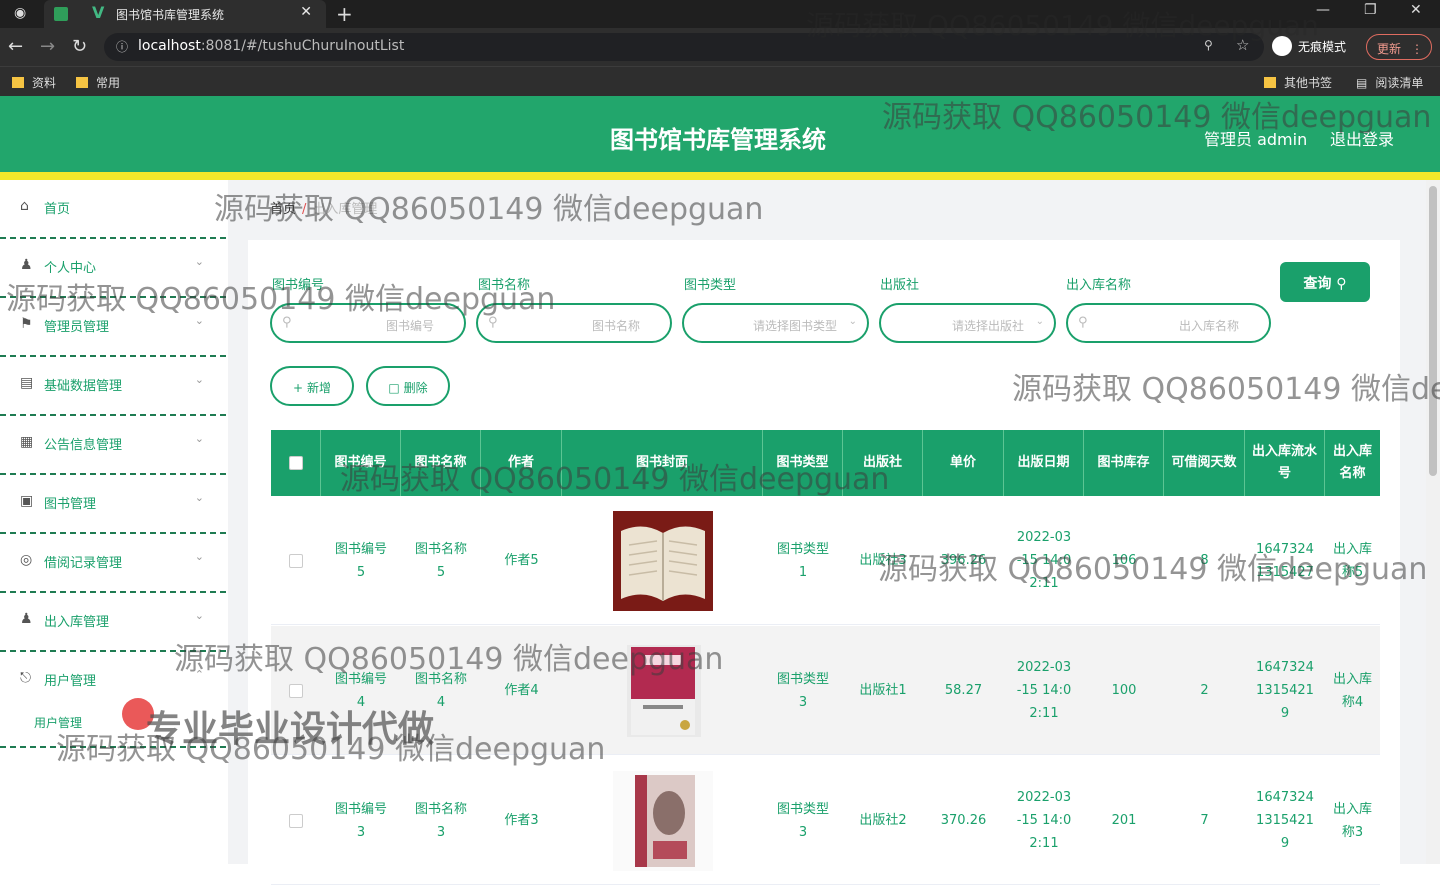 The height and width of the screenshot is (885, 1440). What do you see at coordinates (963, 820) in the screenshot?
I see `cell-price: 370.26` at bounding box center [963, 820].